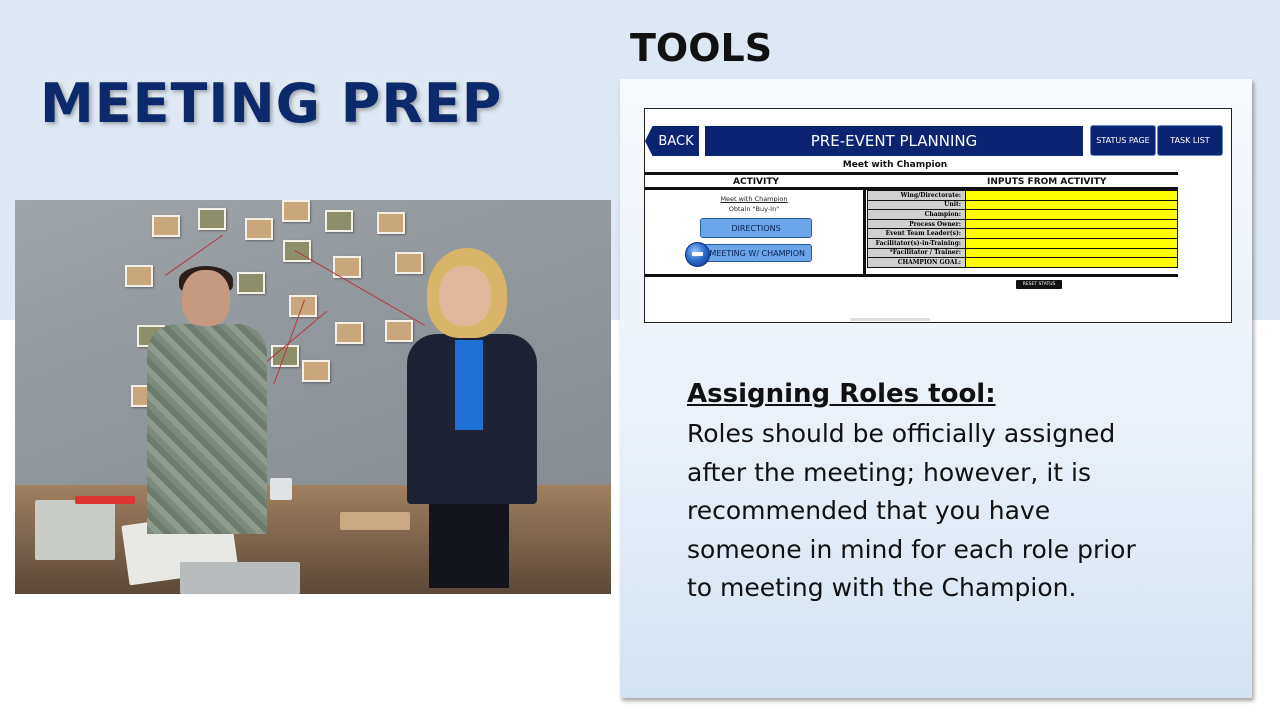 Image resolution: width=1280 pixels, height=720 pixels. I want to click on status-page-button: STATUS PAGE, so click(1123, 140).